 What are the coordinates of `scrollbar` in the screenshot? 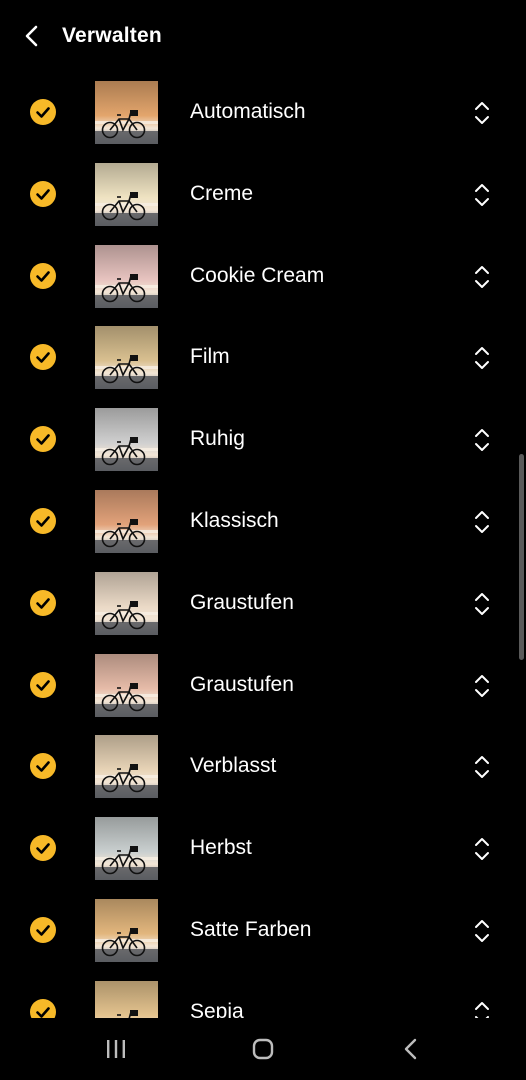 It's located at (521, 557).